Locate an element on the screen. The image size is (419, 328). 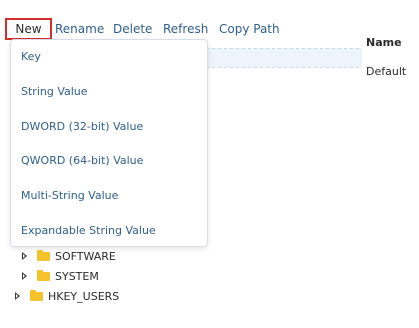
column-header-name: Name is located at coordinates (384, 42).